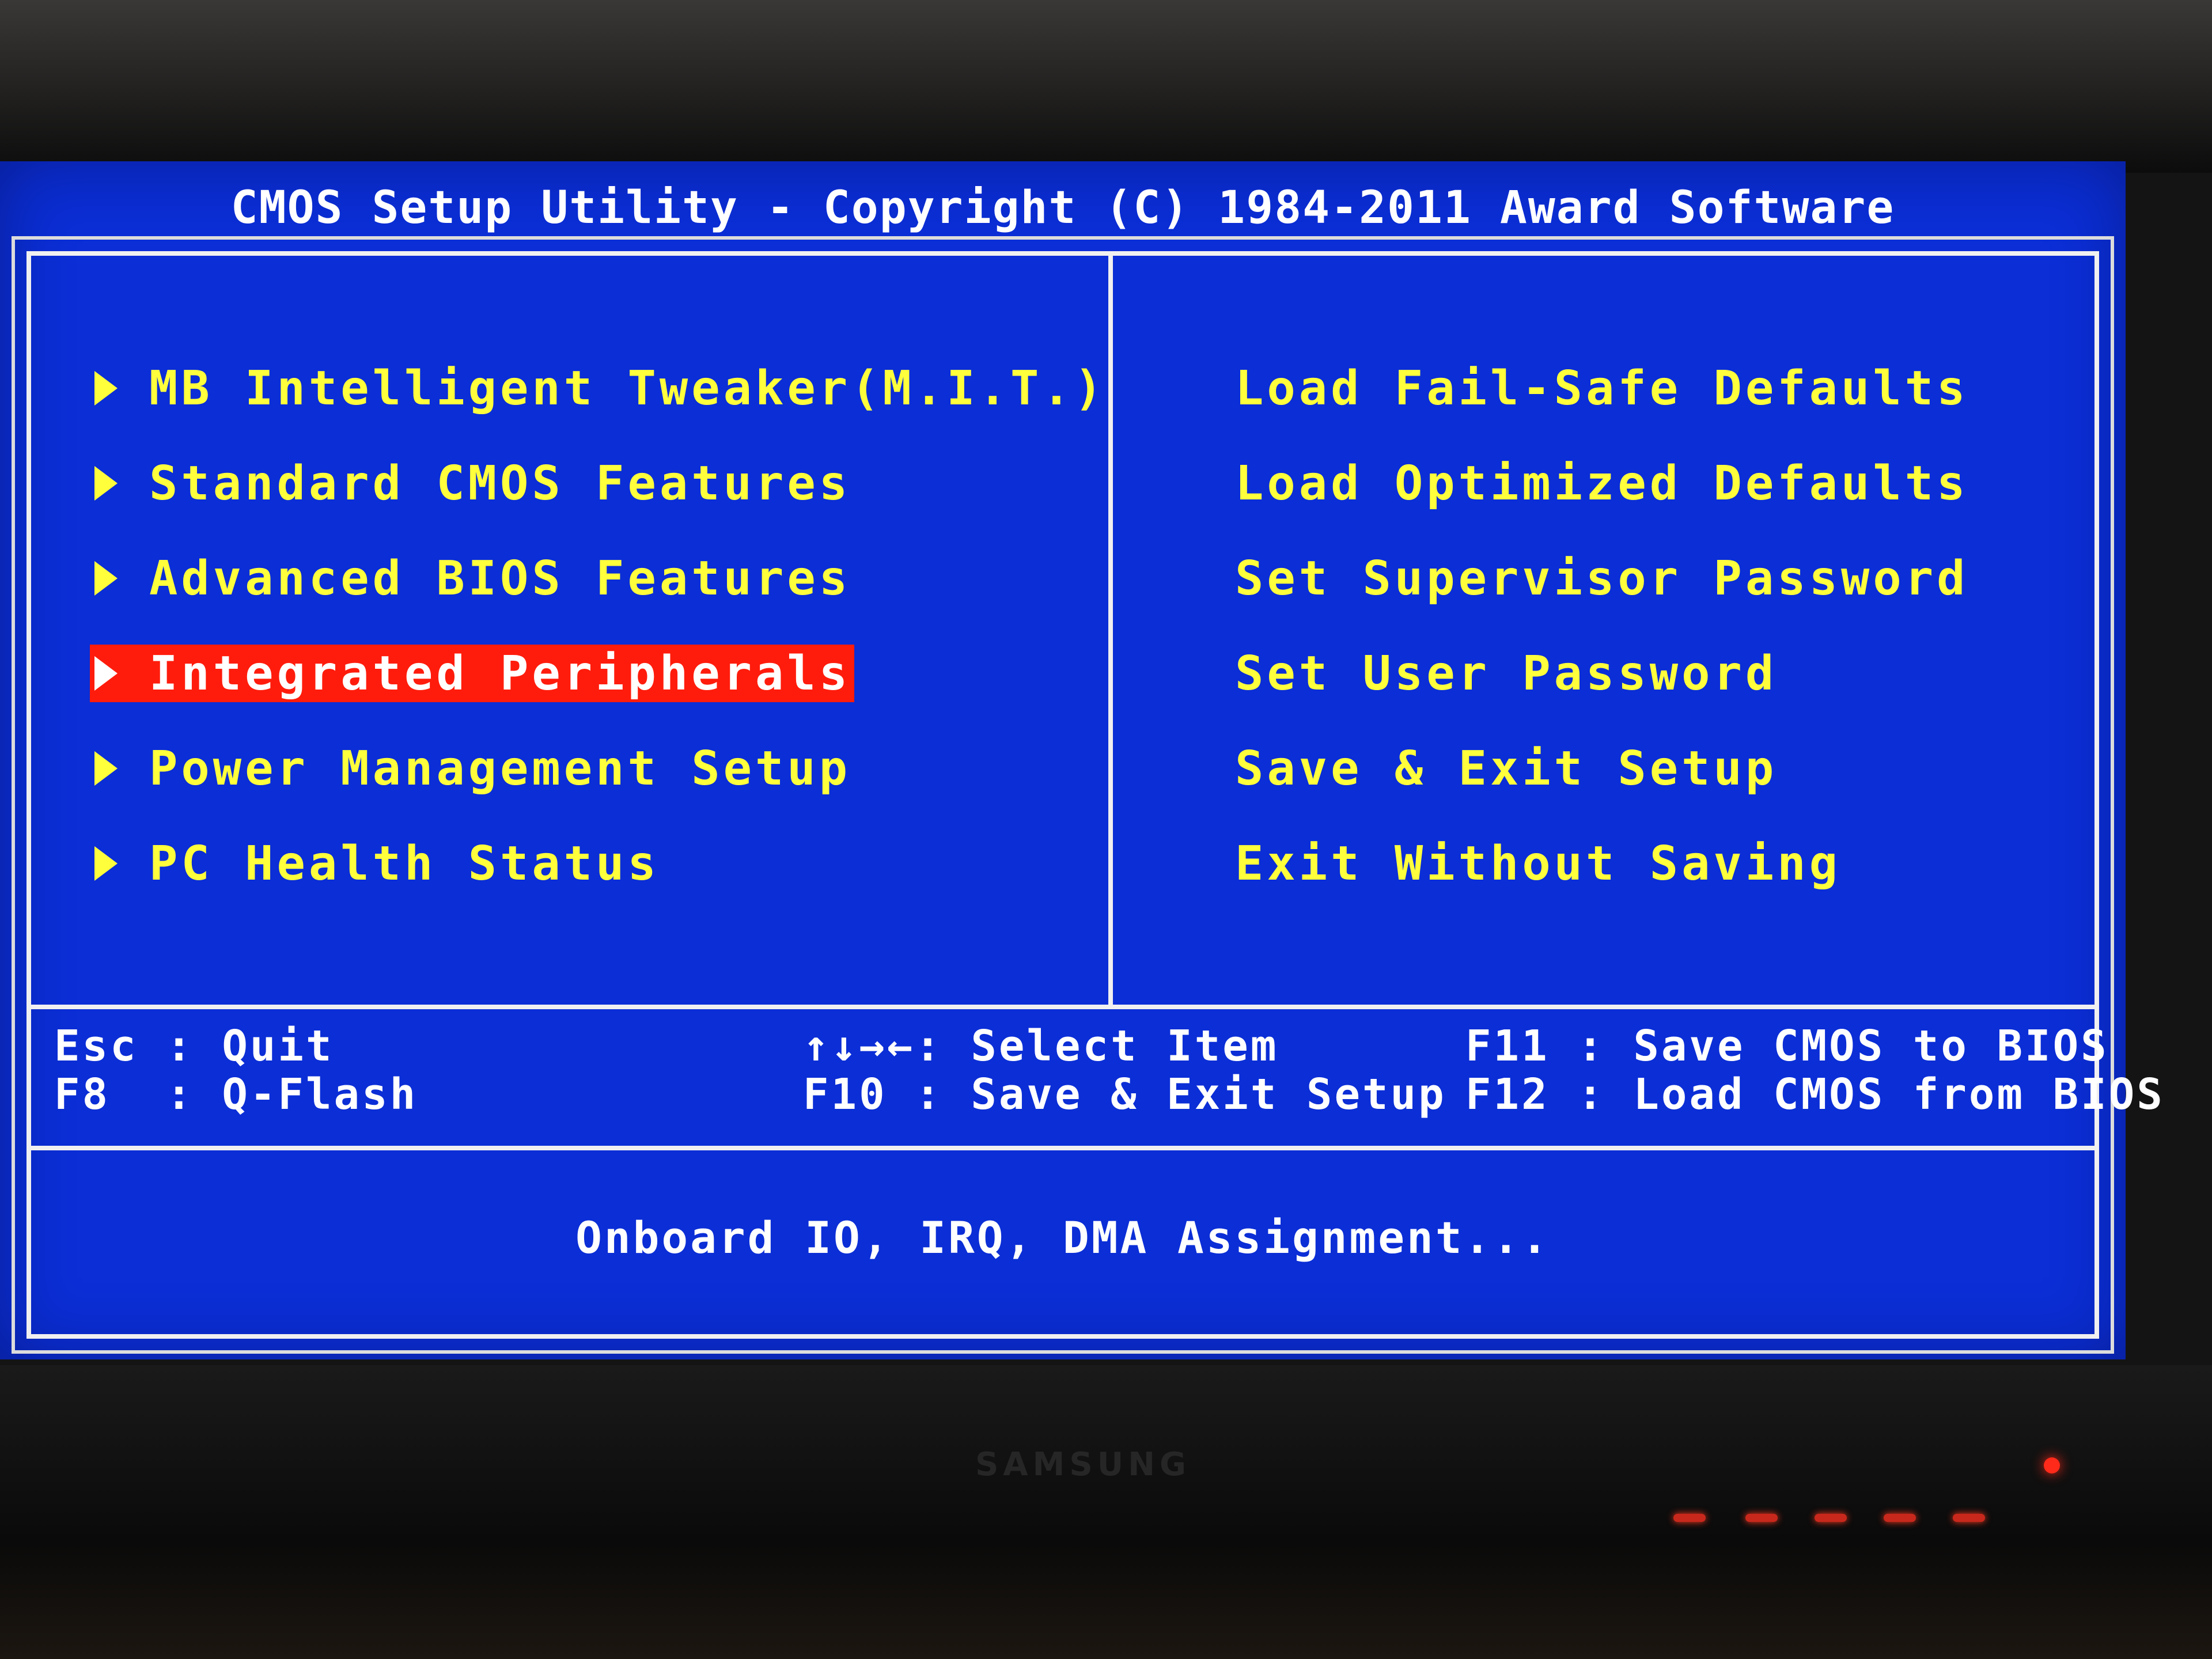  Describe the element at coordinates (1125, 1046) in the screenshot. I see `key-arrows-desc: Select Item` at that location.